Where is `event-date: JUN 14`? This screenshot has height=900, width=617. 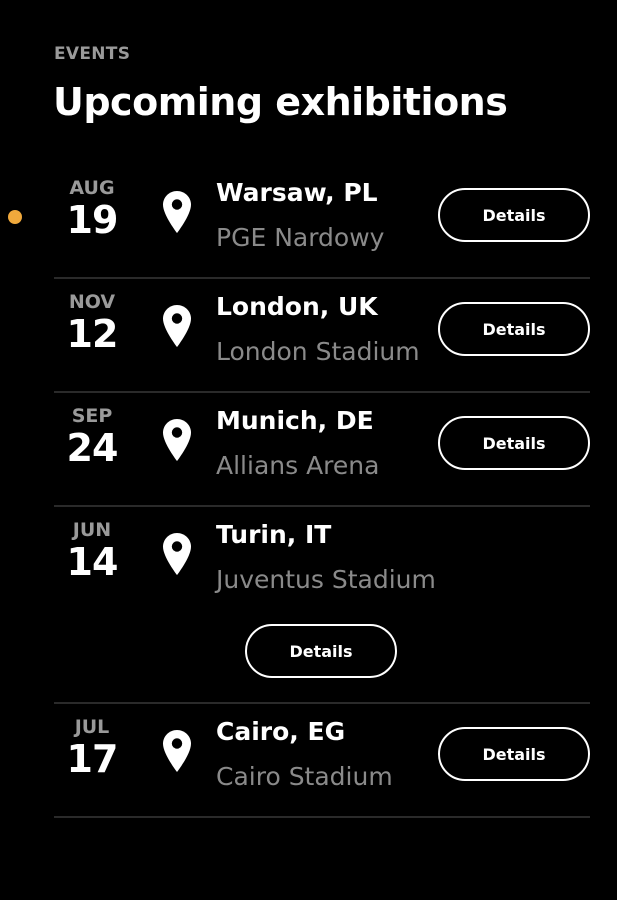 event-date: JUN 14 is located at coordinates (92, 551).